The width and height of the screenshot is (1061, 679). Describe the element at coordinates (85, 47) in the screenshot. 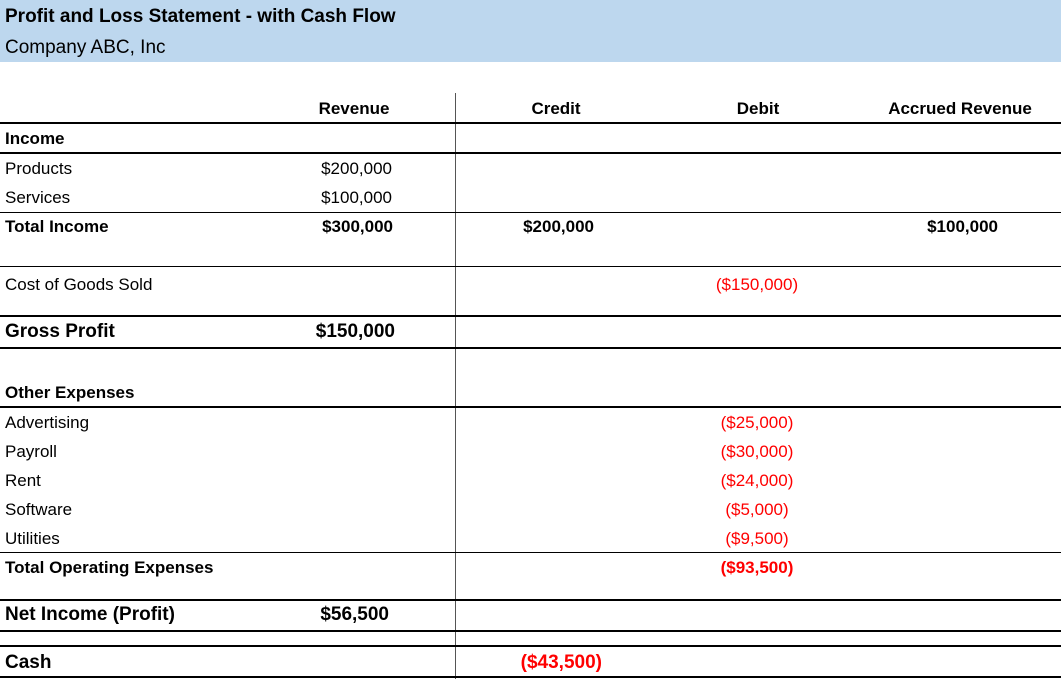

I see `company-name: Company ABC, Inc` at that location.